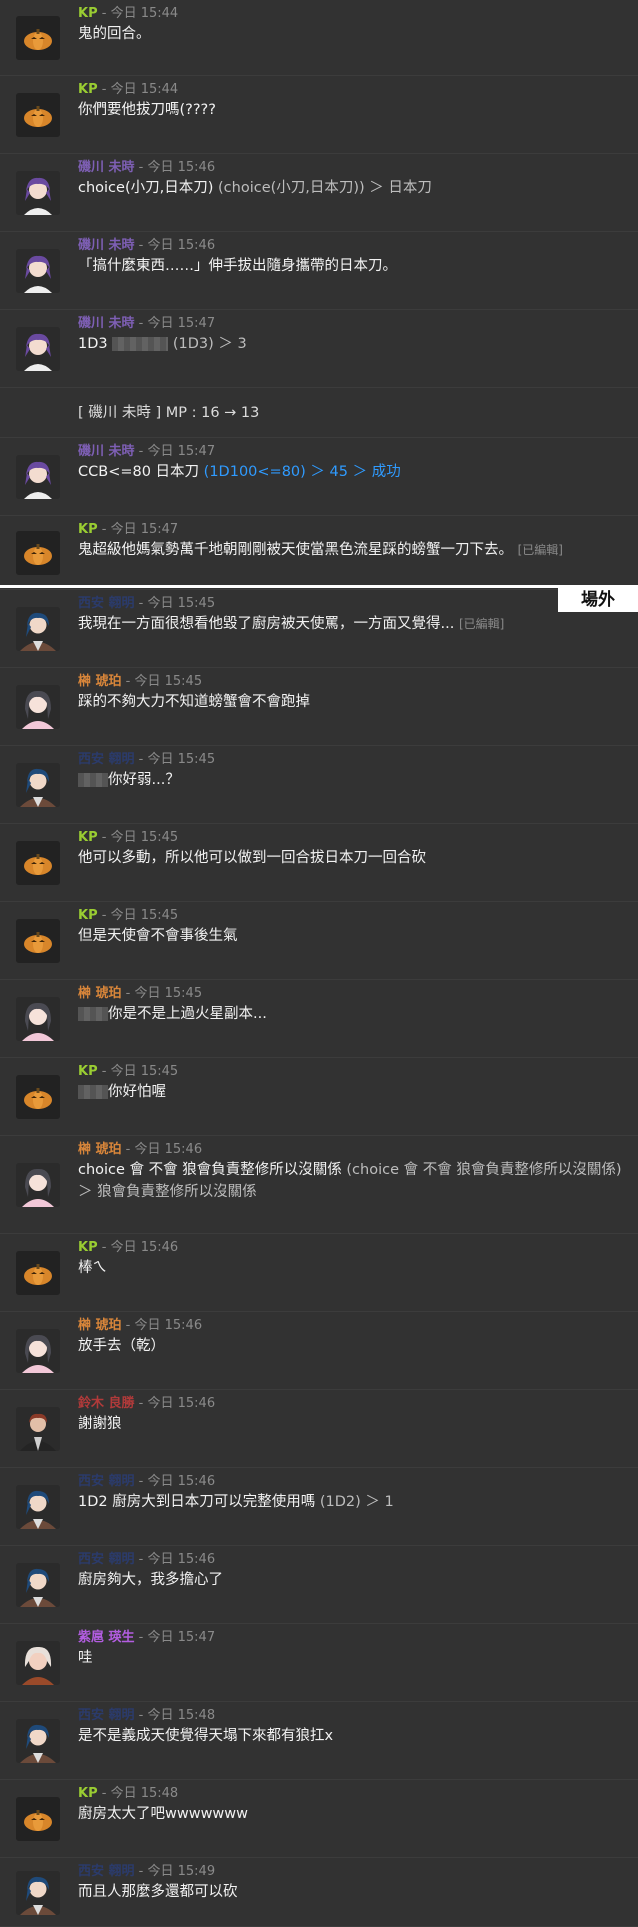  I want to click on message-content: 西安 翱明 - 今日 15:49 而且人那麼多還都可以砍, so click(352, 1883).